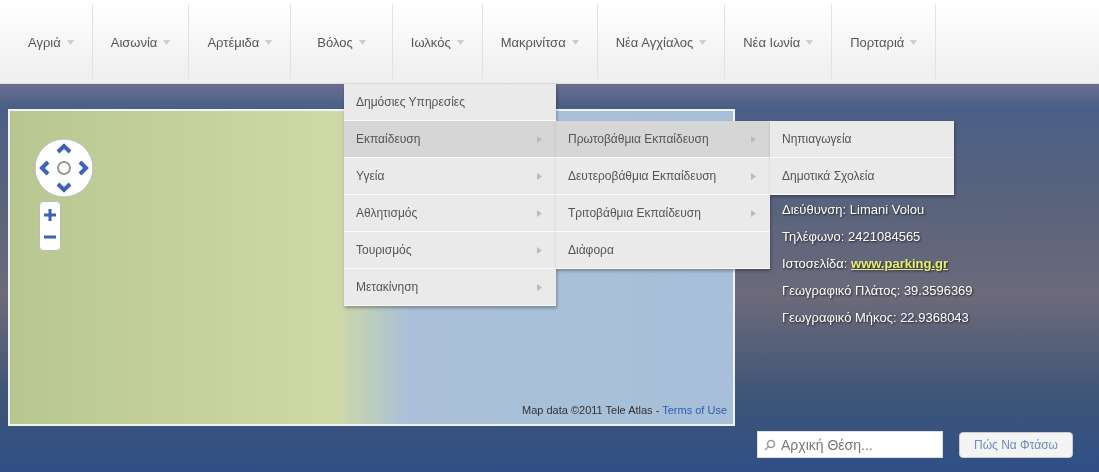 This screenshot has height=472, width=1099. What do you see at coordinates (854, 209) in the screenshot?
I see `info-text: Διεύθυνση: Limani Volou` at bounding box center [854, 209].